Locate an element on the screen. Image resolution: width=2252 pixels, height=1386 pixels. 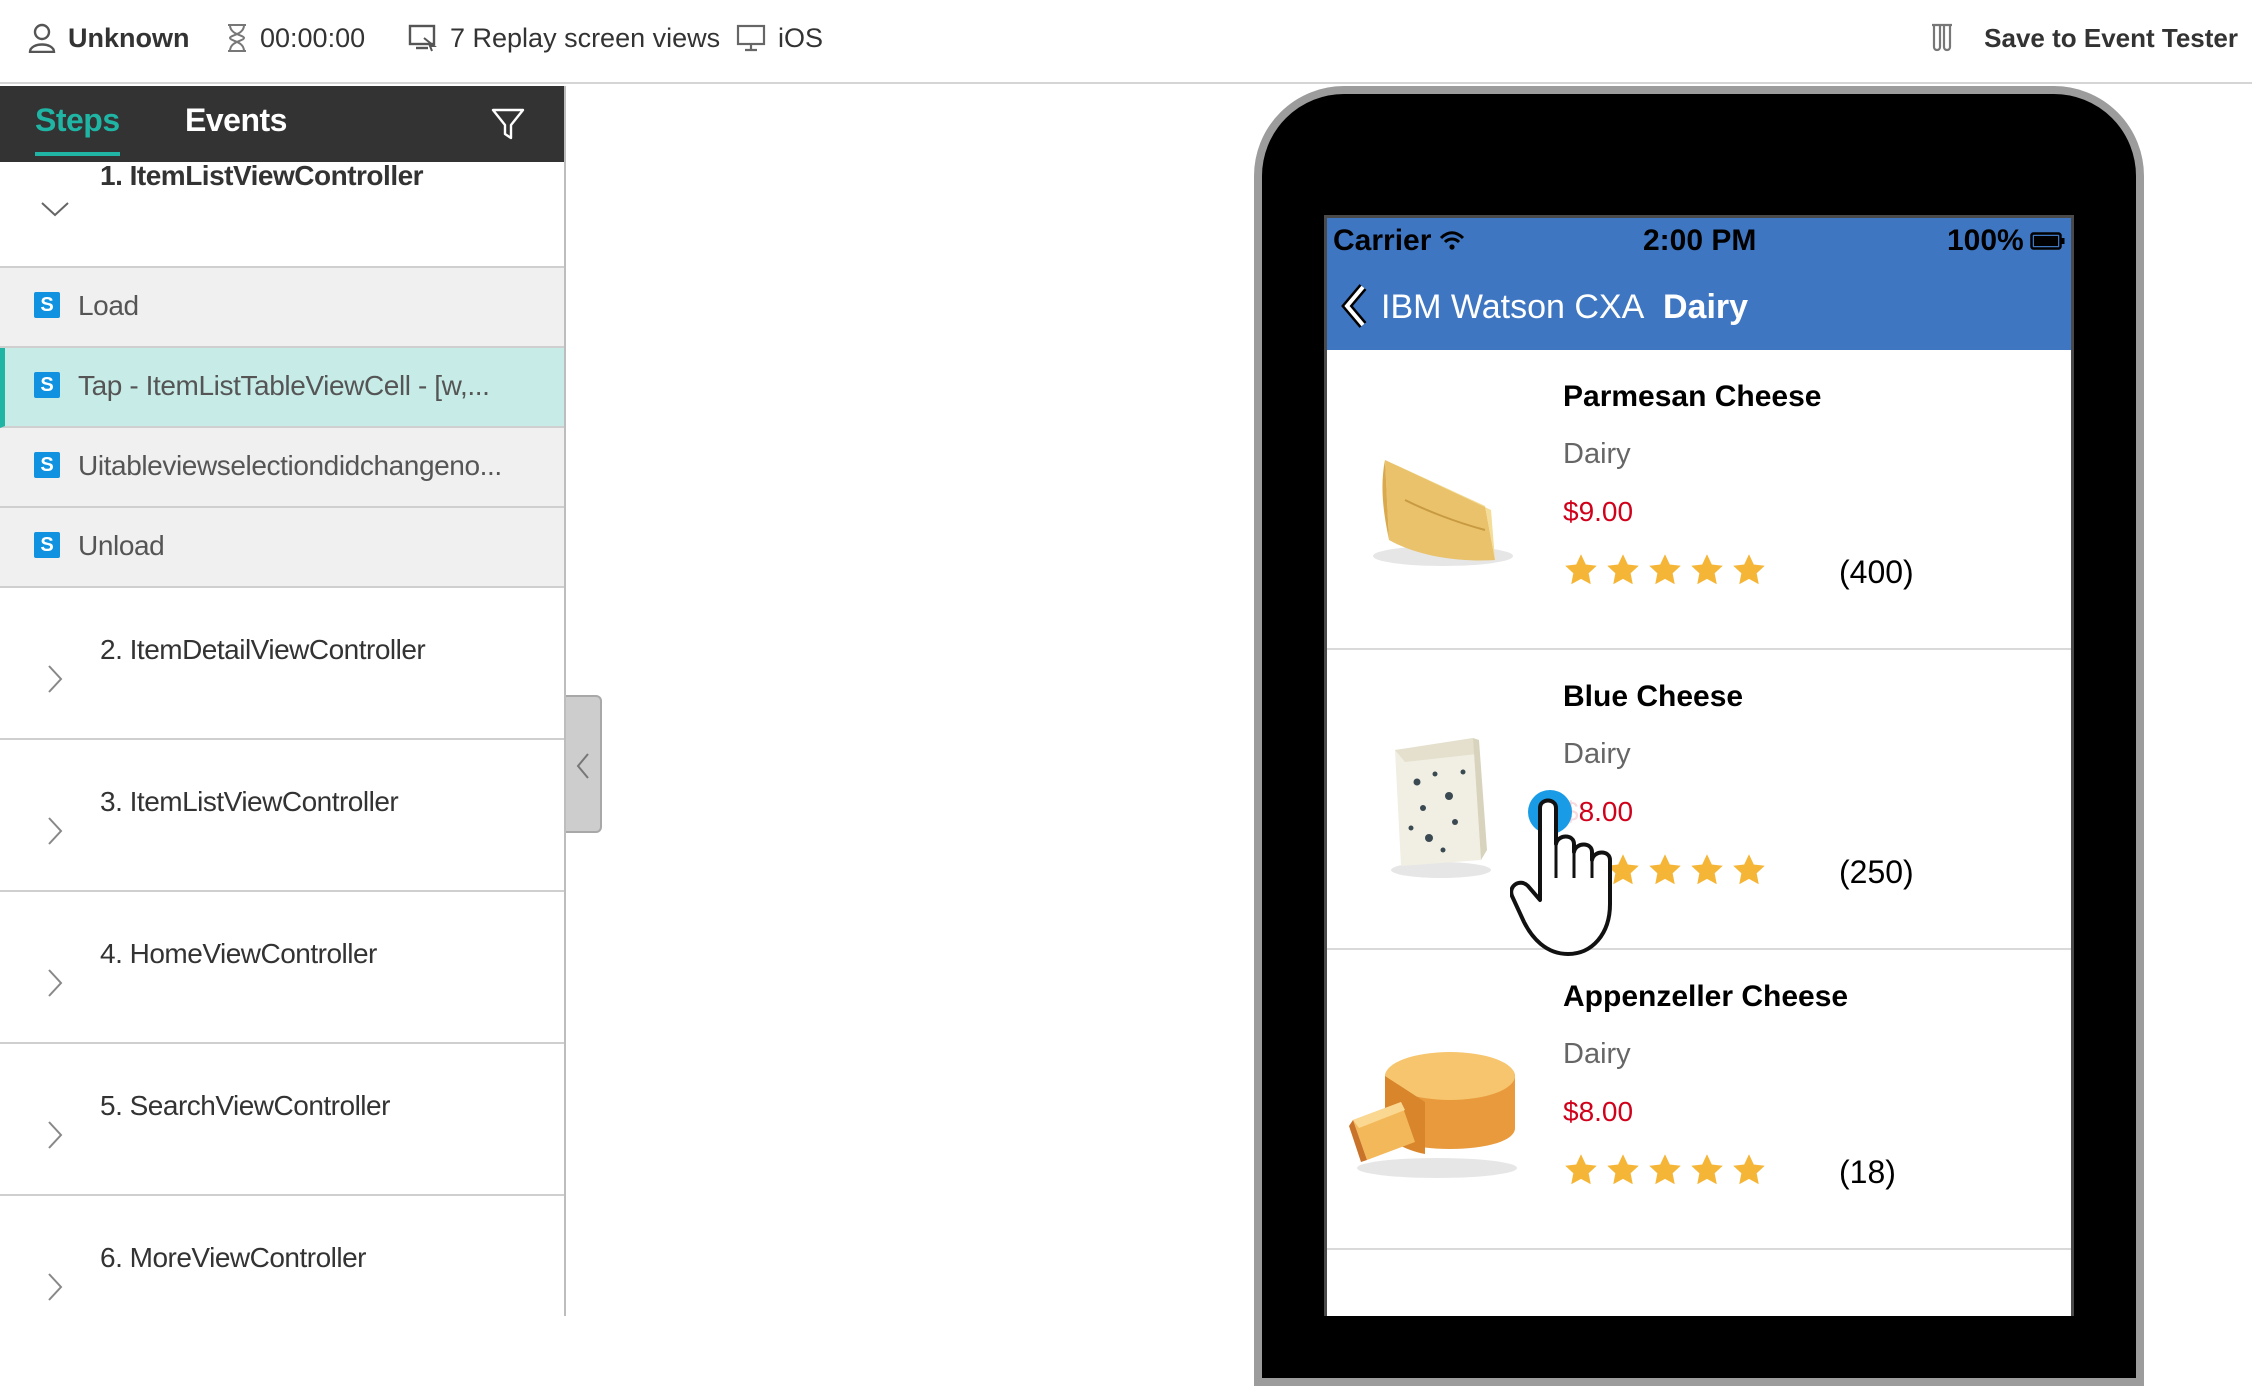
replay-views-text: 7 Replay screen views is located at coordinates (585, 37).